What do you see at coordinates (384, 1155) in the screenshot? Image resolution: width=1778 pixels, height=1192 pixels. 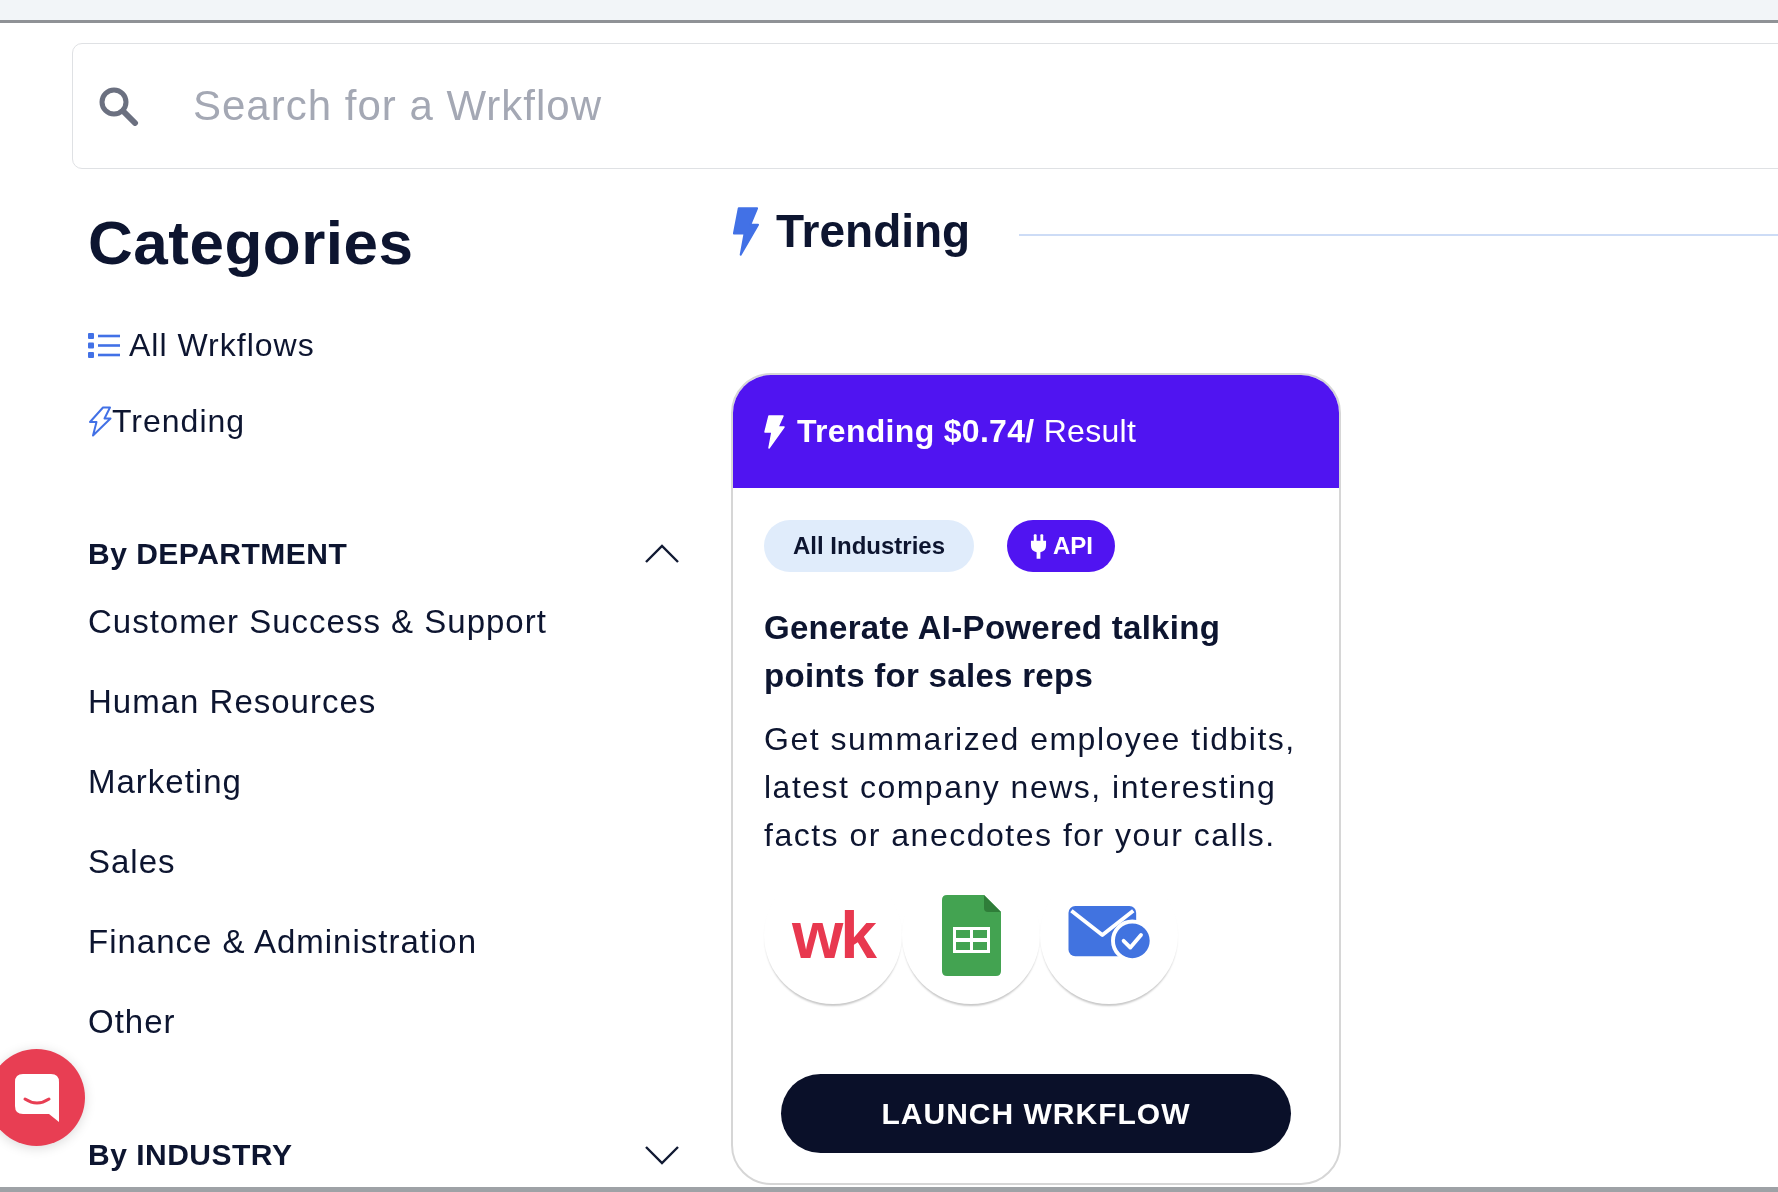 I see `group-toggle: By INDUSTRY` at bounding box center [384, 1155].